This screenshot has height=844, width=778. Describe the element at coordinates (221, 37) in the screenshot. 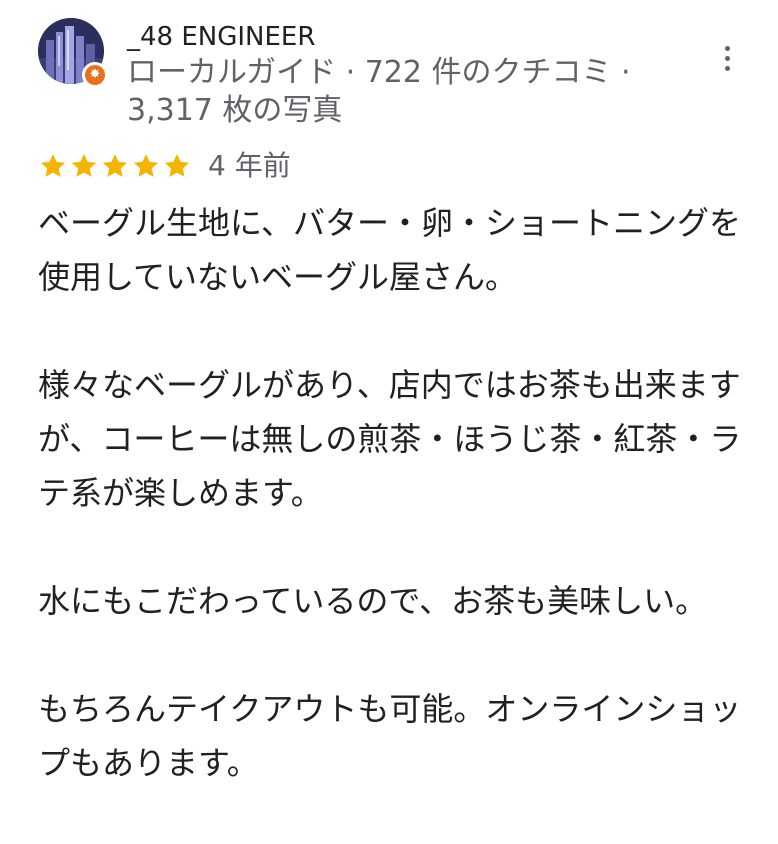

I see `author-name: _48 ENGINEER` at that location.